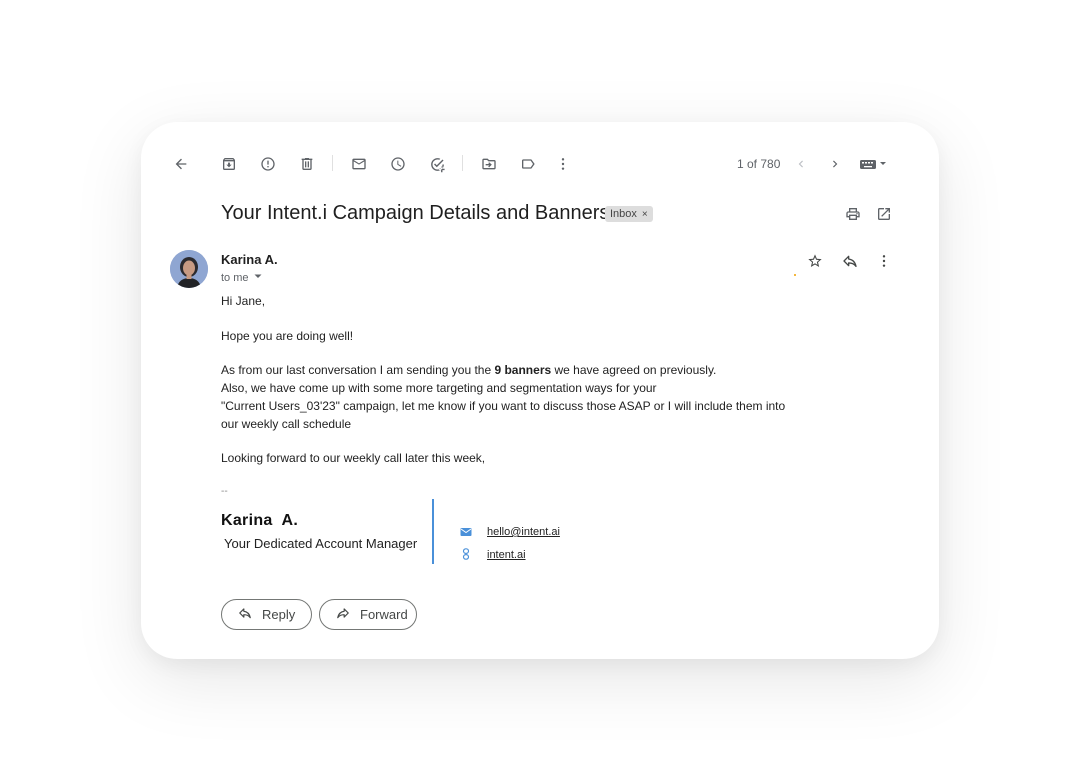 The image size is (1080, 782). What do you see at coordinates (321, 543) in the screenshot?
I see `signature-role: Your Dedicated Account Manager` at bounding box center [321, 543].